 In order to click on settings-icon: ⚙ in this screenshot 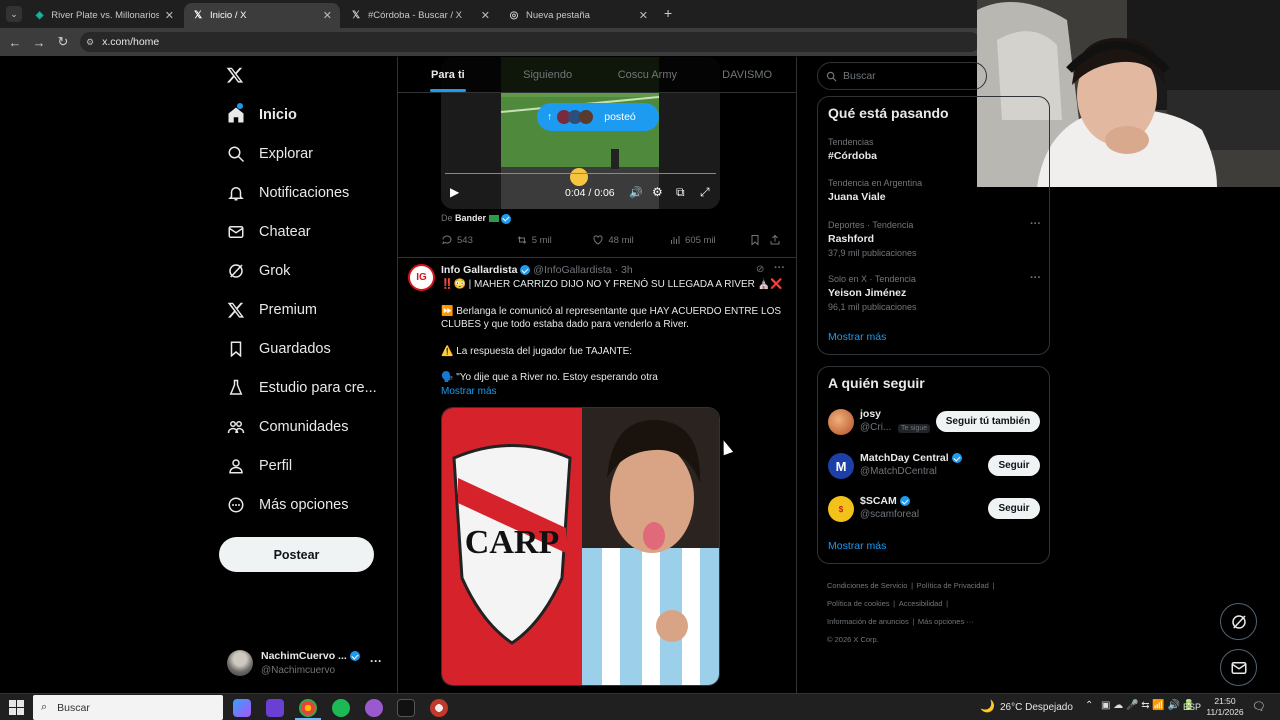, I will do `click(657, 192)`.